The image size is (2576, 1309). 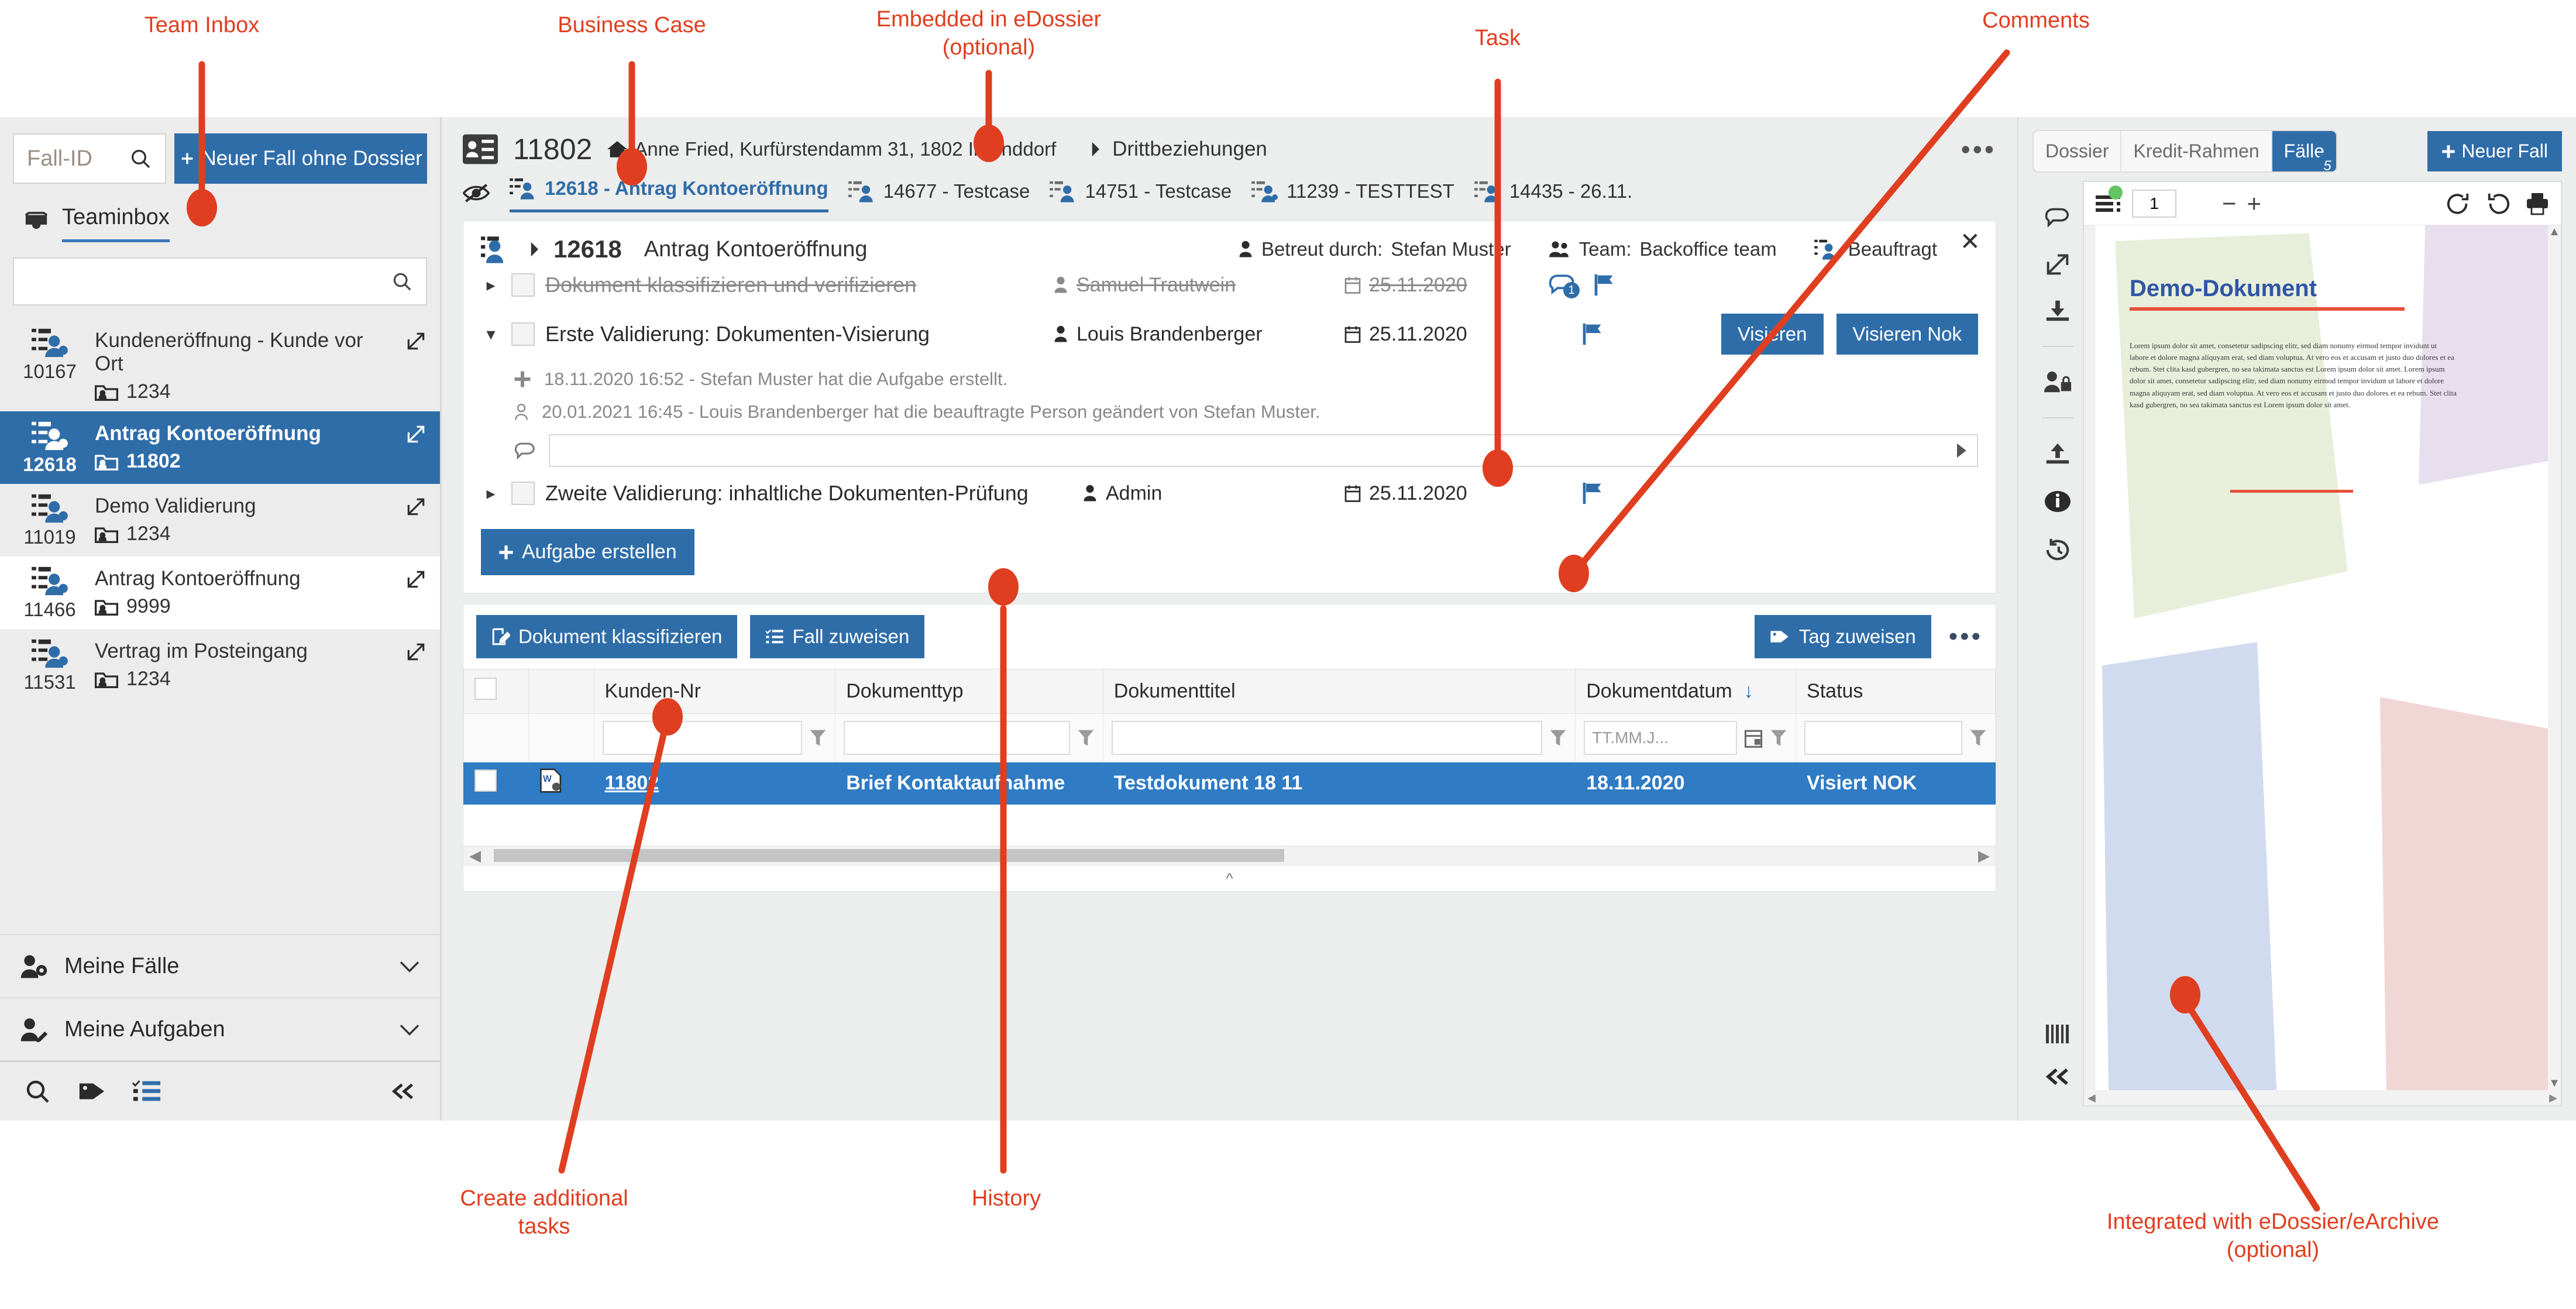 I want to click on page-number-input: 1, so click(x=2154, y=203).